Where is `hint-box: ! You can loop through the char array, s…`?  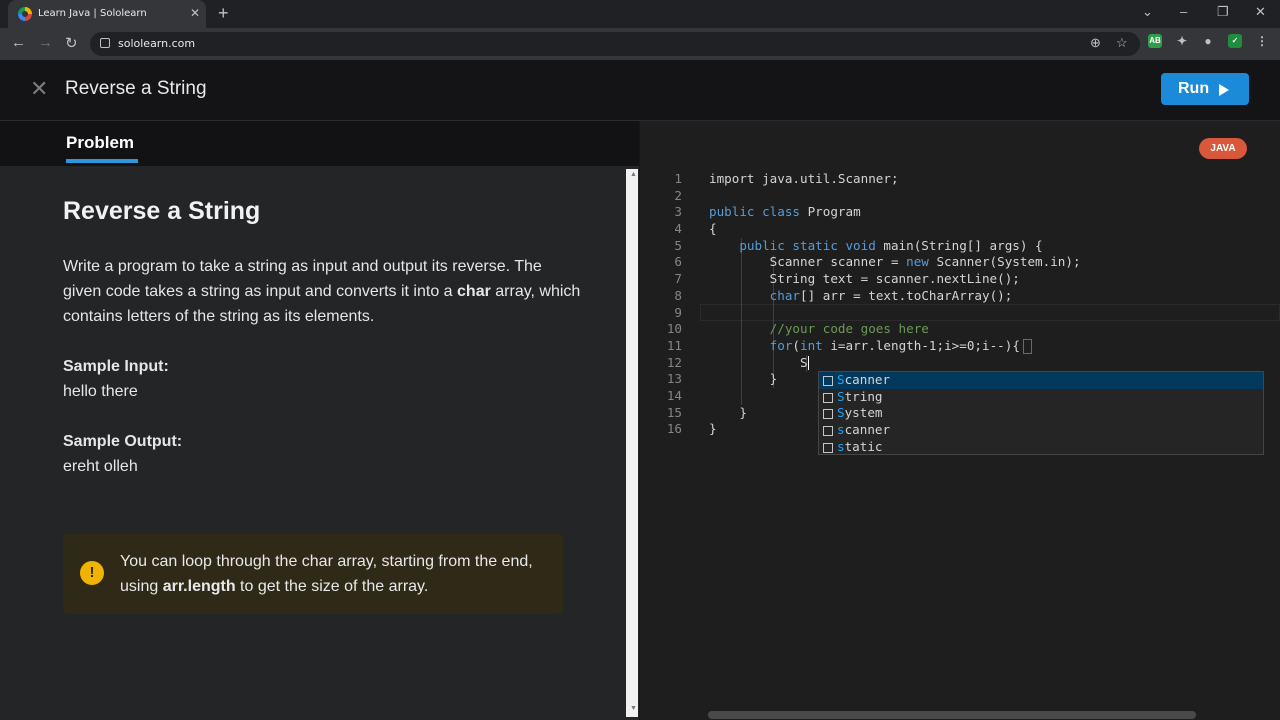
hint-box: ! You can loop through the char array, s… is located at coordinates (313, 574).